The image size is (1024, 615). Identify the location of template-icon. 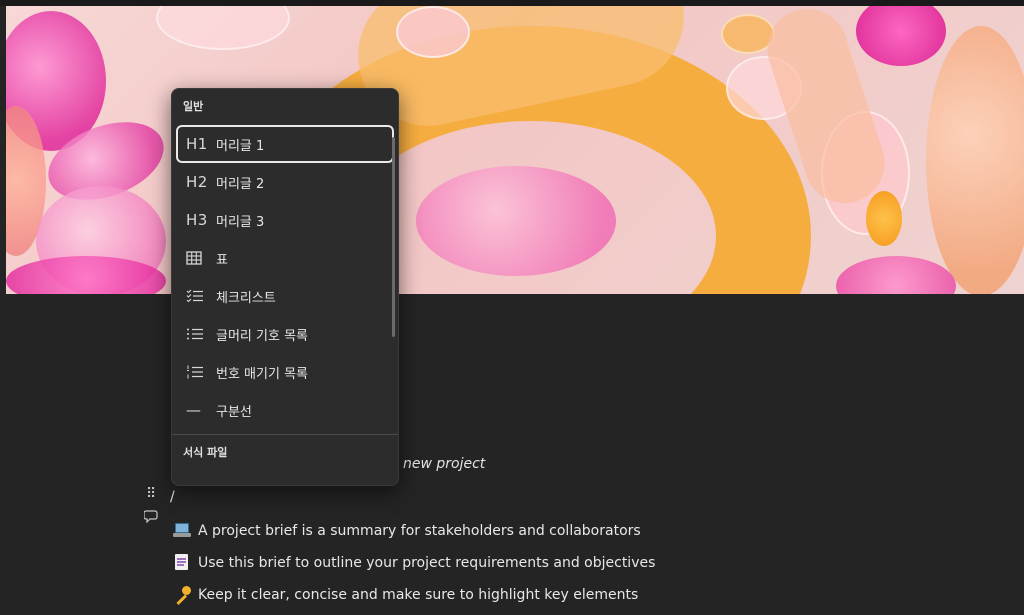
(197, 485).